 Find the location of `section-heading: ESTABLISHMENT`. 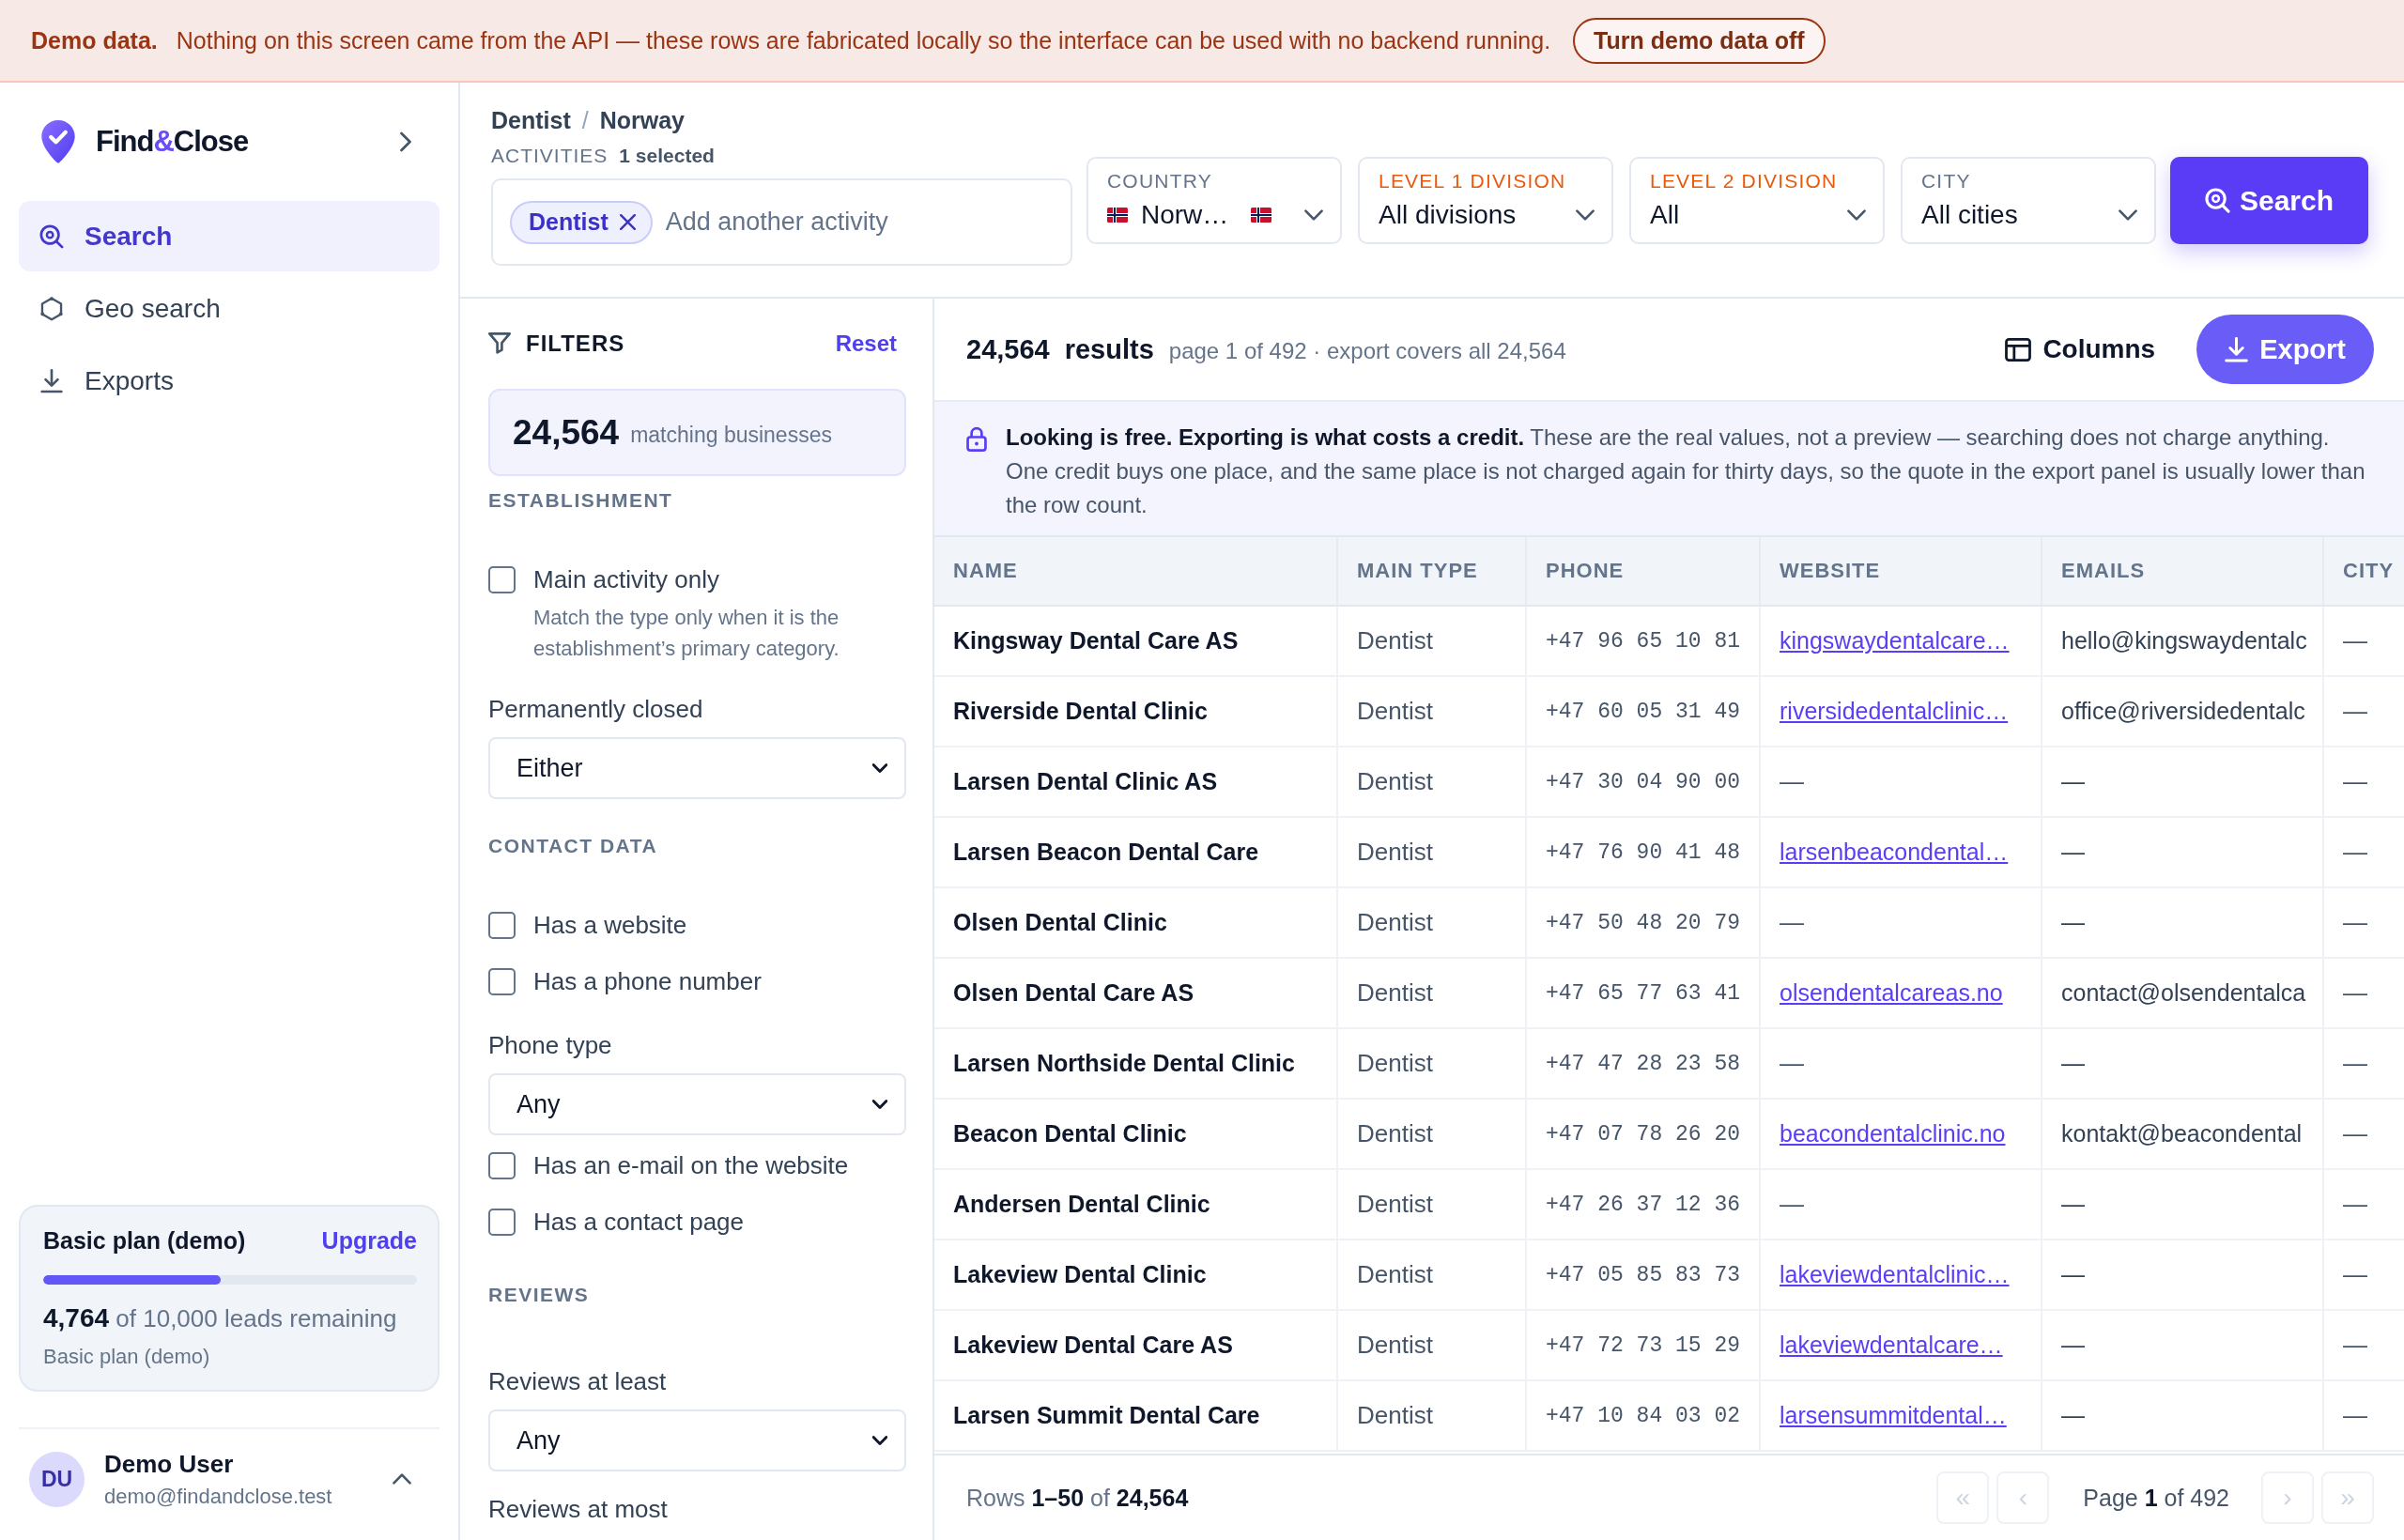

section-heading: ESTABLISHMENT is located at coordinates (581, 500).